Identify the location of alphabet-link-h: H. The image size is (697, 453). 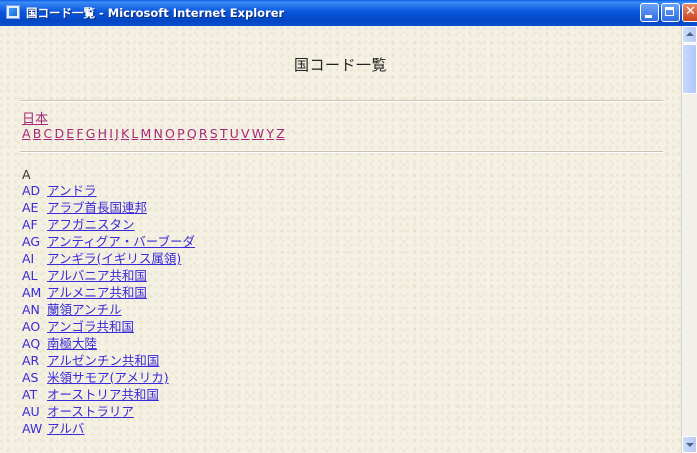
(102, 133).